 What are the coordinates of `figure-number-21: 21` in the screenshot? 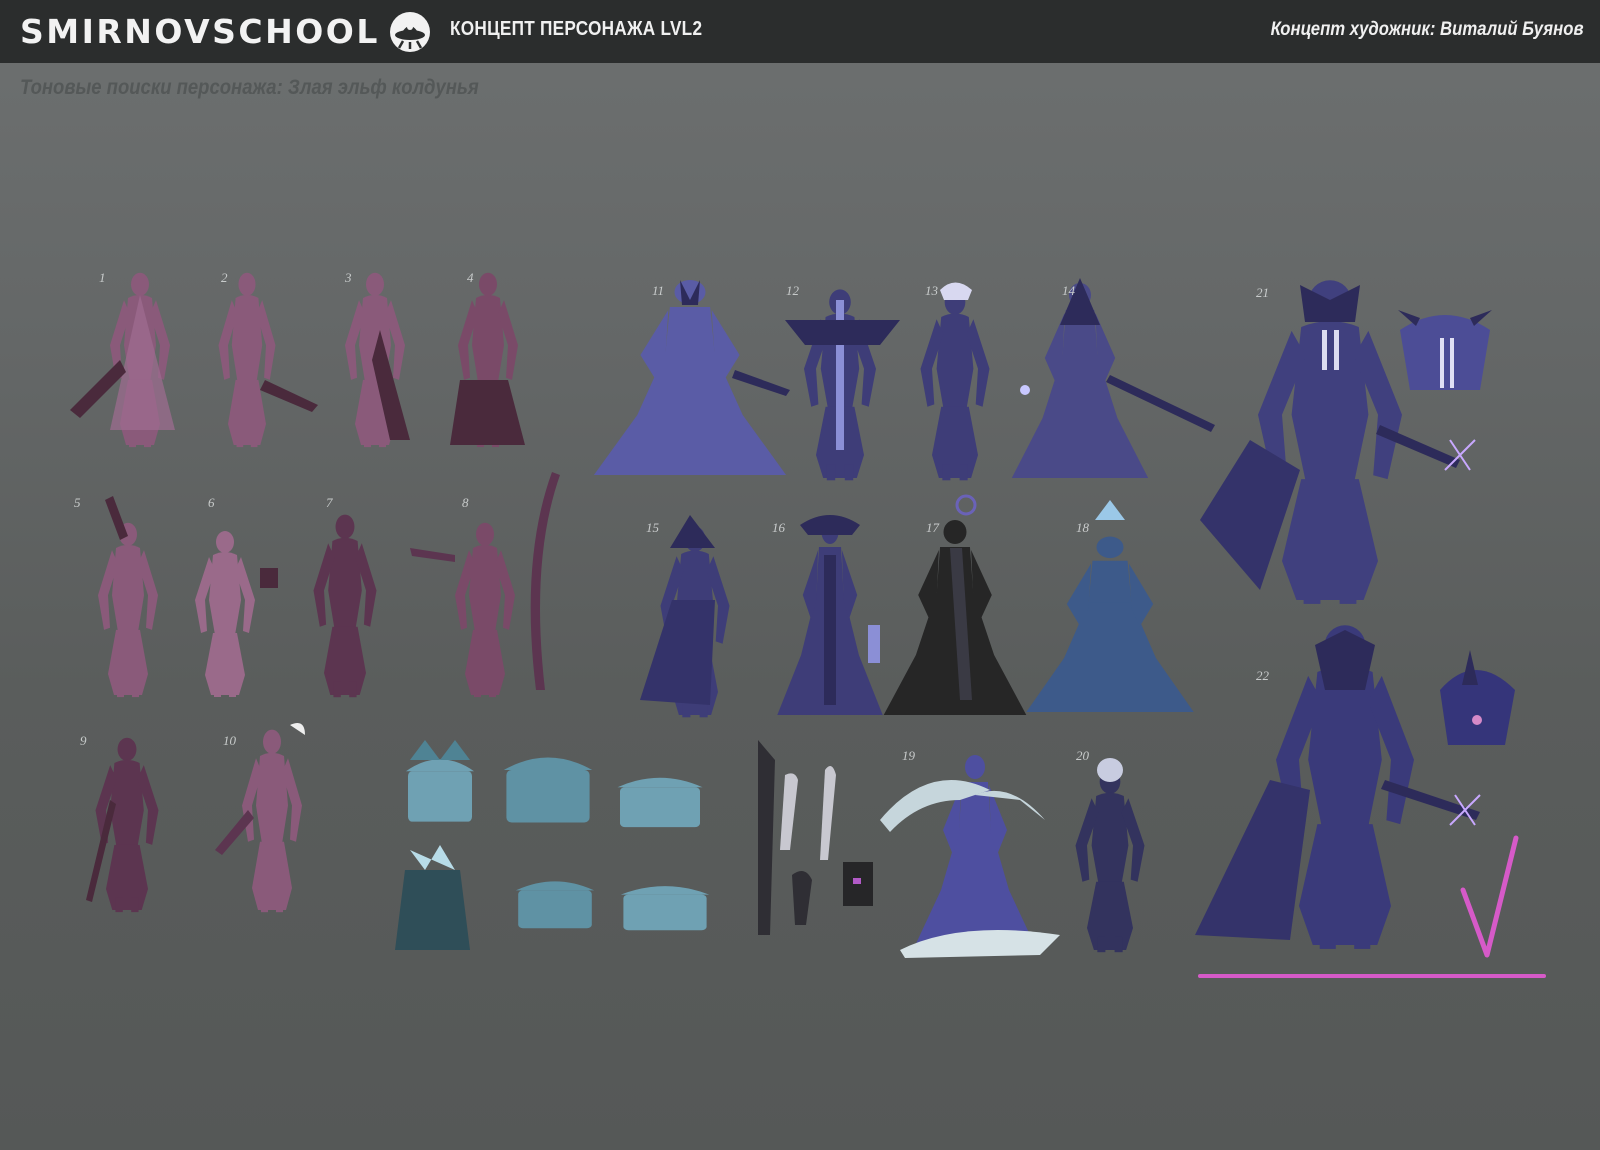 It's located at (1262, 292).